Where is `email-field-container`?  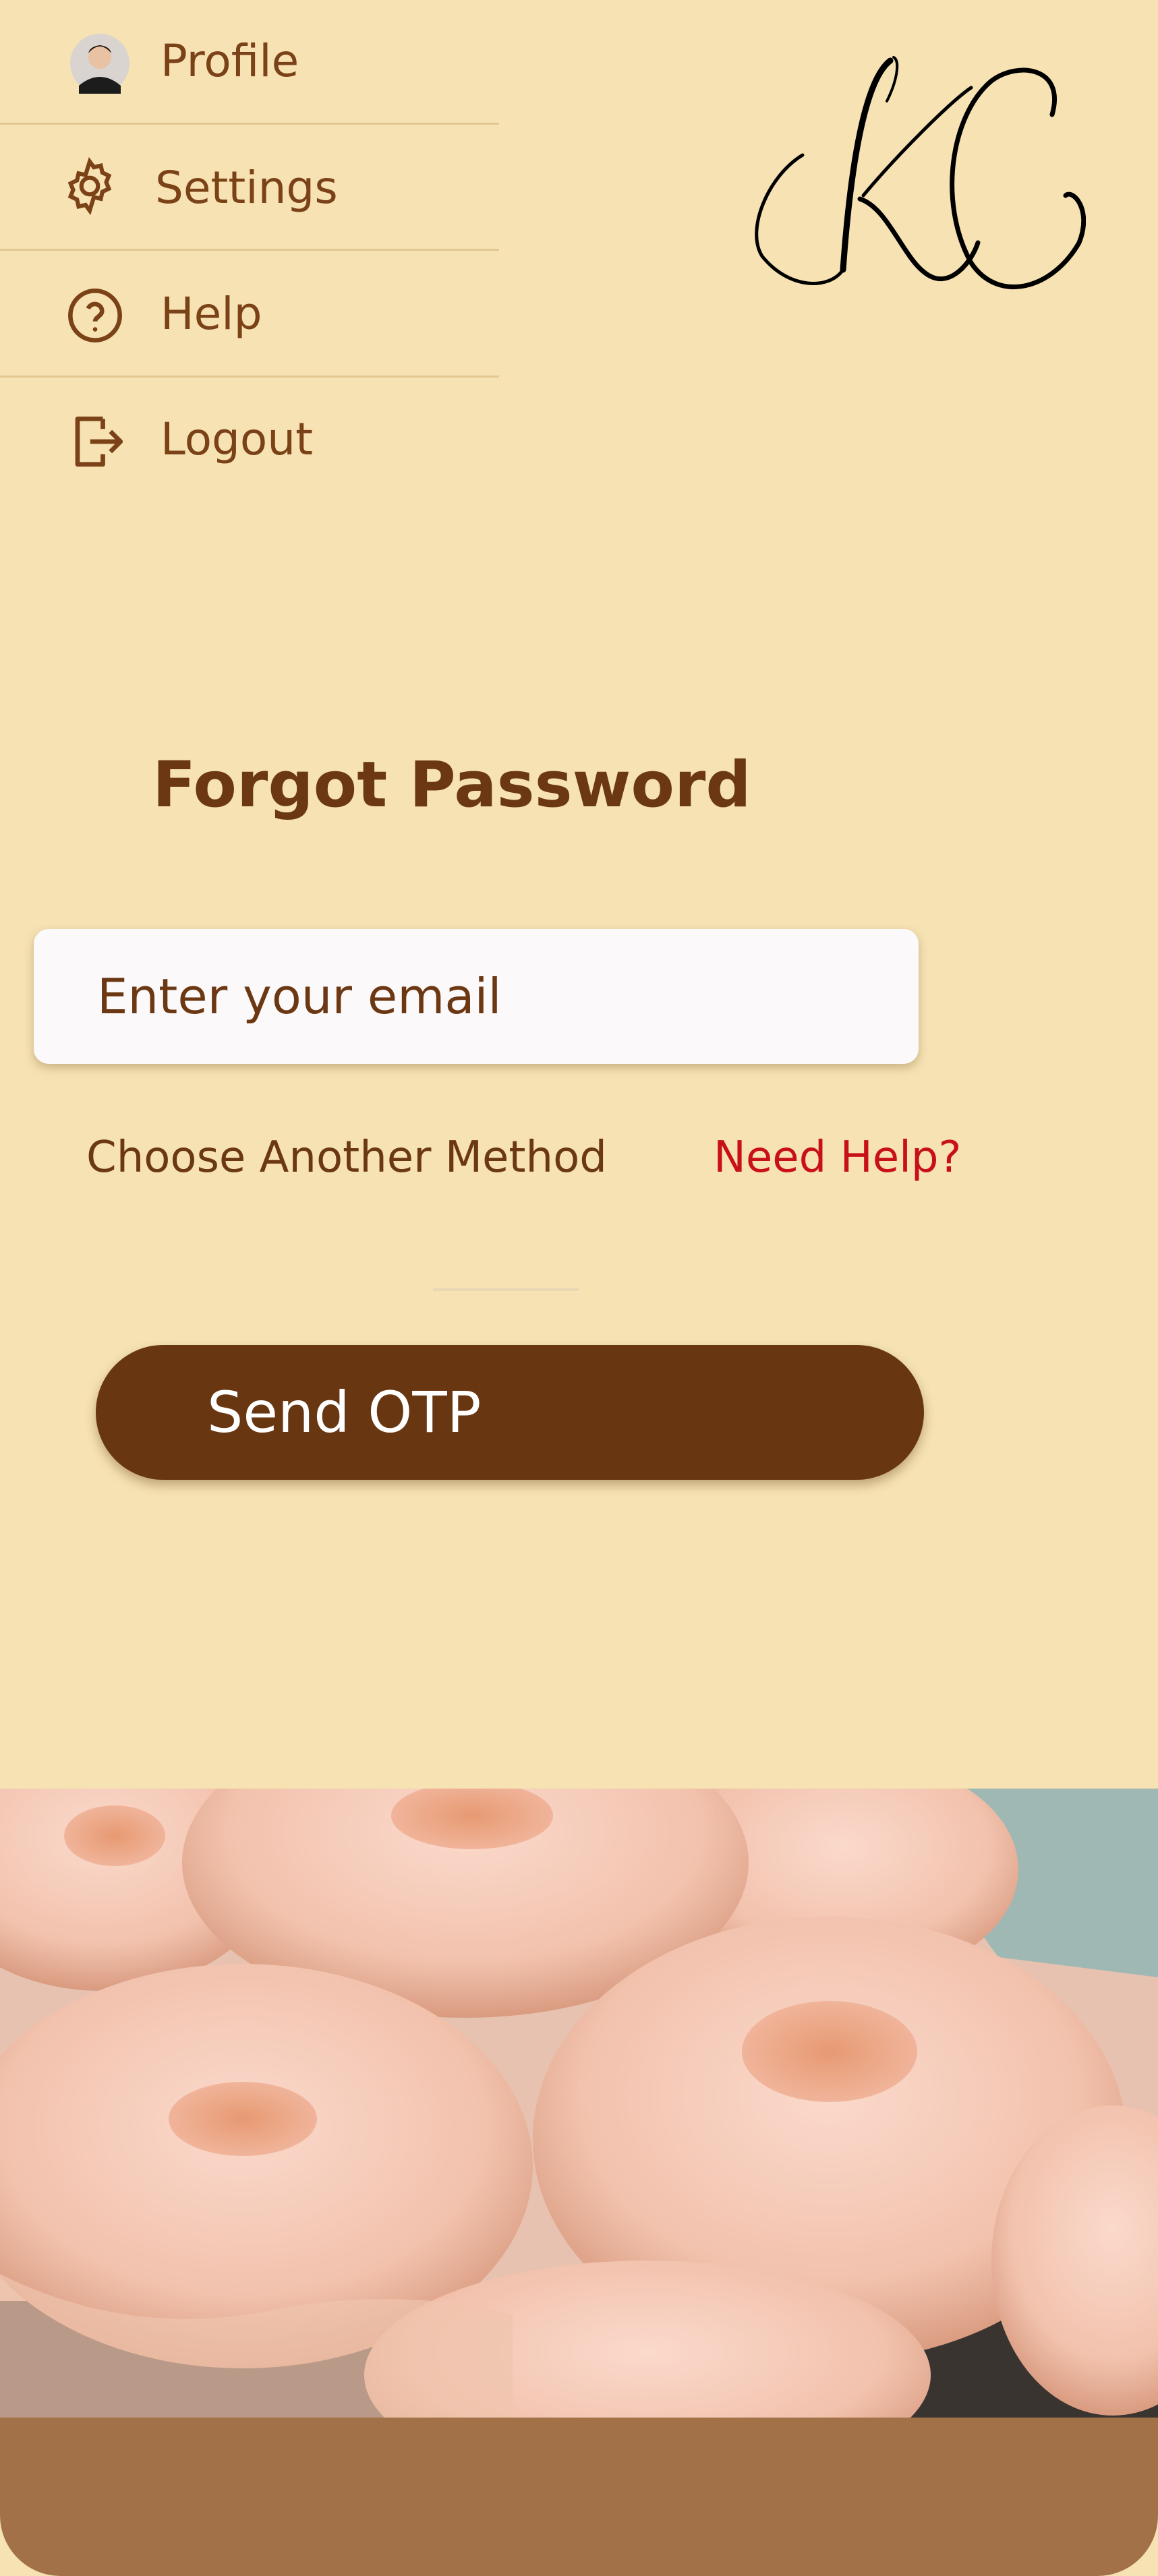
email-field-container is located at coordinates (476, 996).